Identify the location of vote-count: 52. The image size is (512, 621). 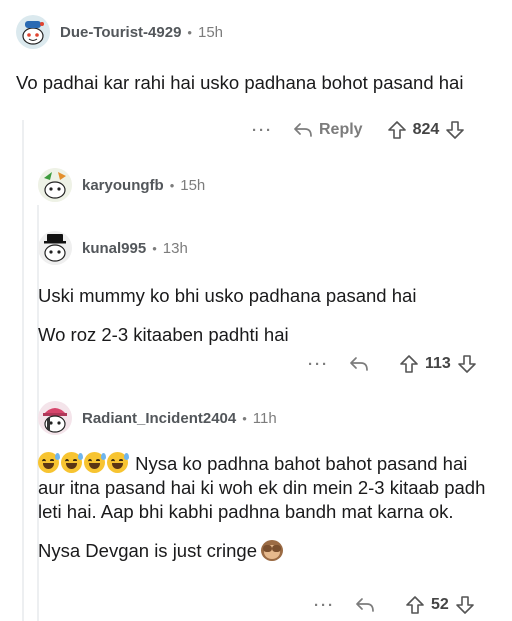
(440, 604).